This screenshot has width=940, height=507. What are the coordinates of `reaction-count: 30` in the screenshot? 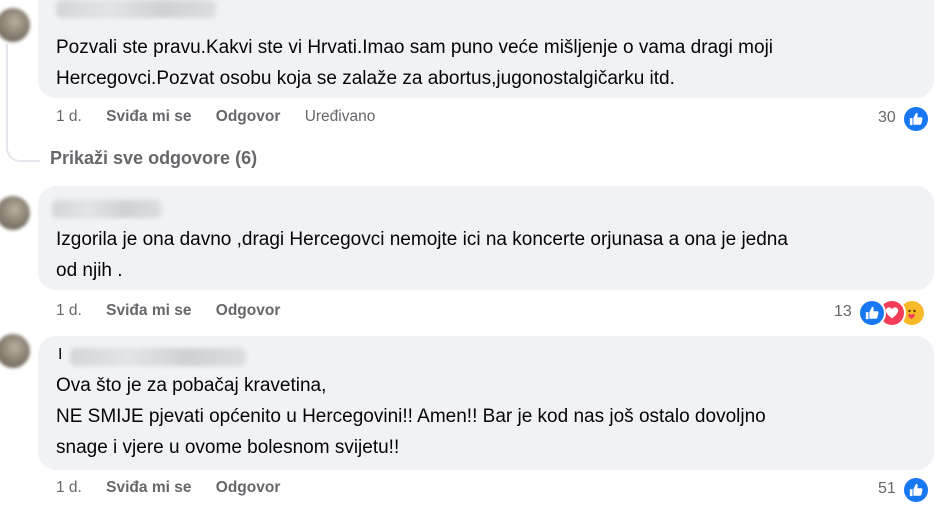 It's located at (887, 117).